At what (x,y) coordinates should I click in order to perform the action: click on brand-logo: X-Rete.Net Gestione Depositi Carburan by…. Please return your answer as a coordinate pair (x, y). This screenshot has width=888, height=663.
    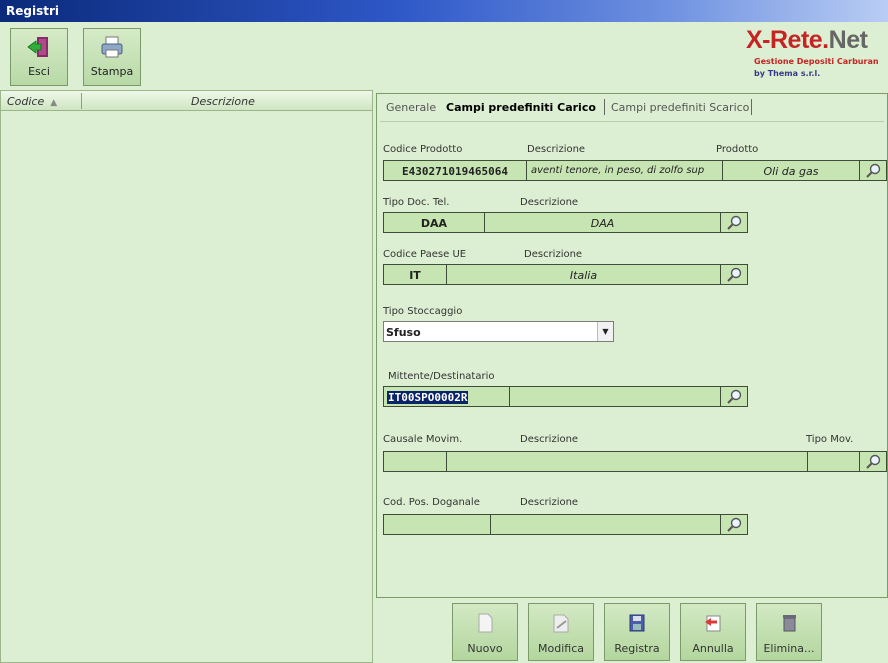
    Looking at the image, I should click on (813, 55).